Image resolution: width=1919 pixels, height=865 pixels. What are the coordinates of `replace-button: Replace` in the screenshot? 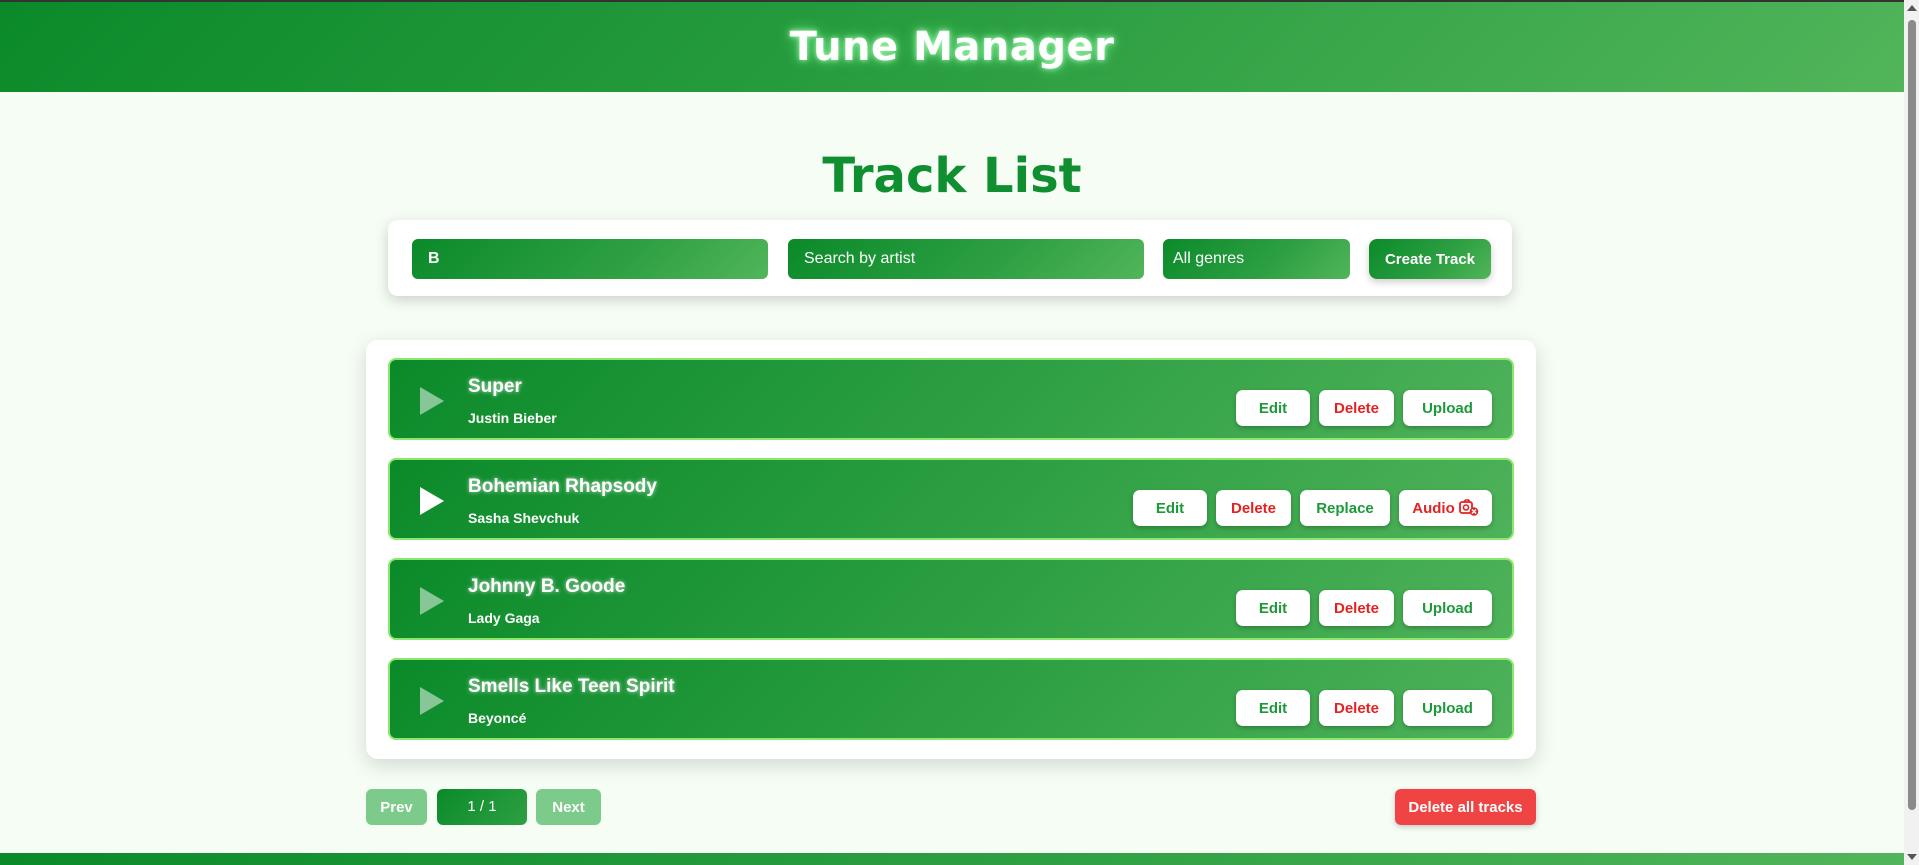 It's located at (1345, 508).